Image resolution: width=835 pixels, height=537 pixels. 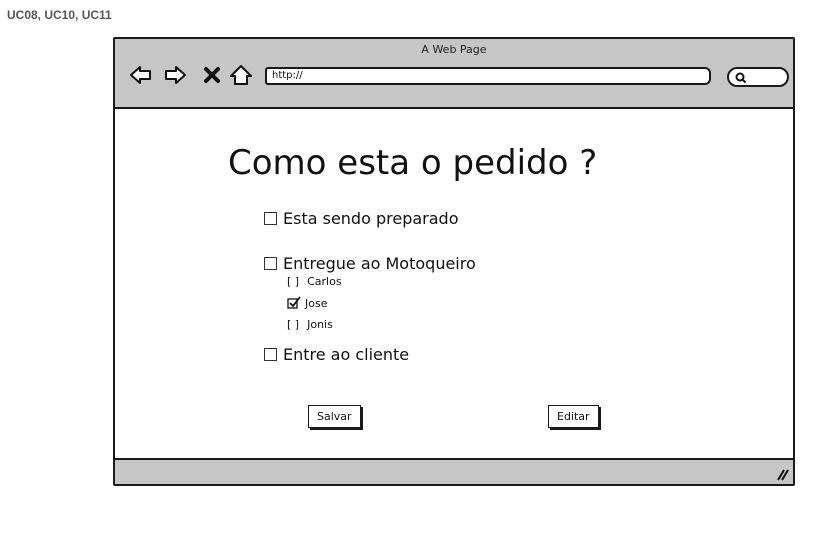 What do you see at coordinates (782, 474) in the screenshot?
I see `resize-grip-icon` at bounding box center [782, 474].